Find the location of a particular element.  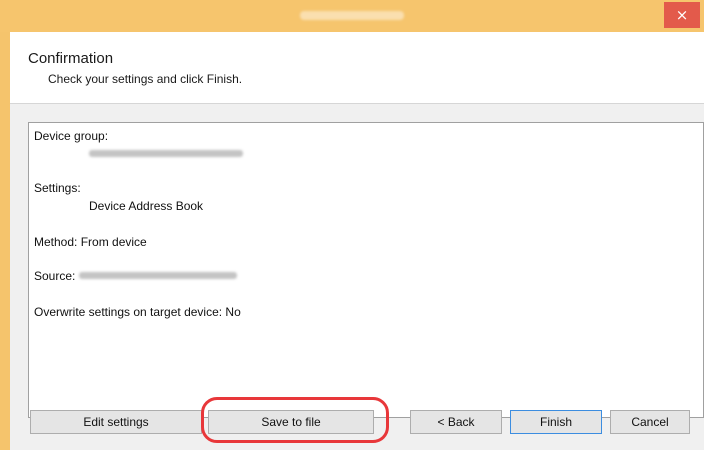

window-title-blurred is located at coordinates (352, 15).